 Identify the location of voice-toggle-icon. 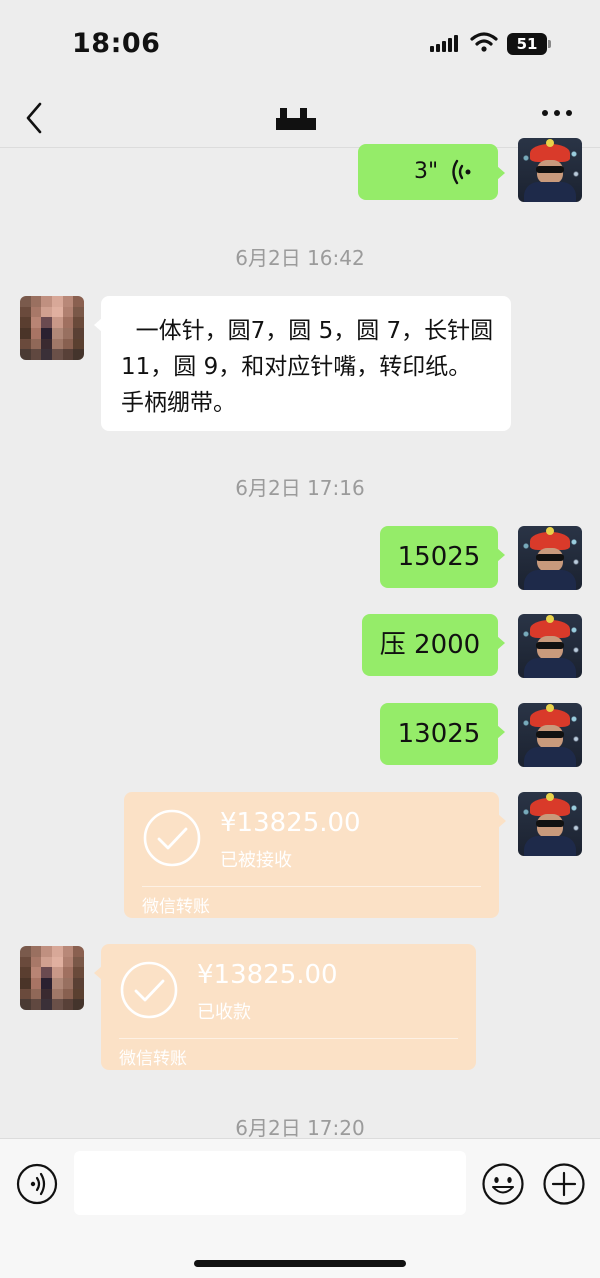
(37, 1184).